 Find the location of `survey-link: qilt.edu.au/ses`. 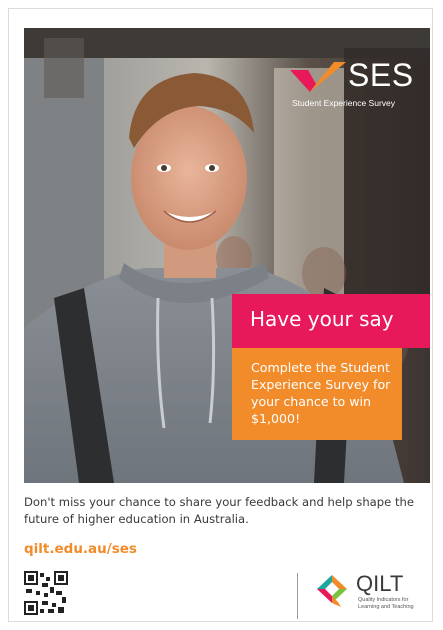

survey-link: qilt.edu.au/ses is located at coordinates (80, 549).